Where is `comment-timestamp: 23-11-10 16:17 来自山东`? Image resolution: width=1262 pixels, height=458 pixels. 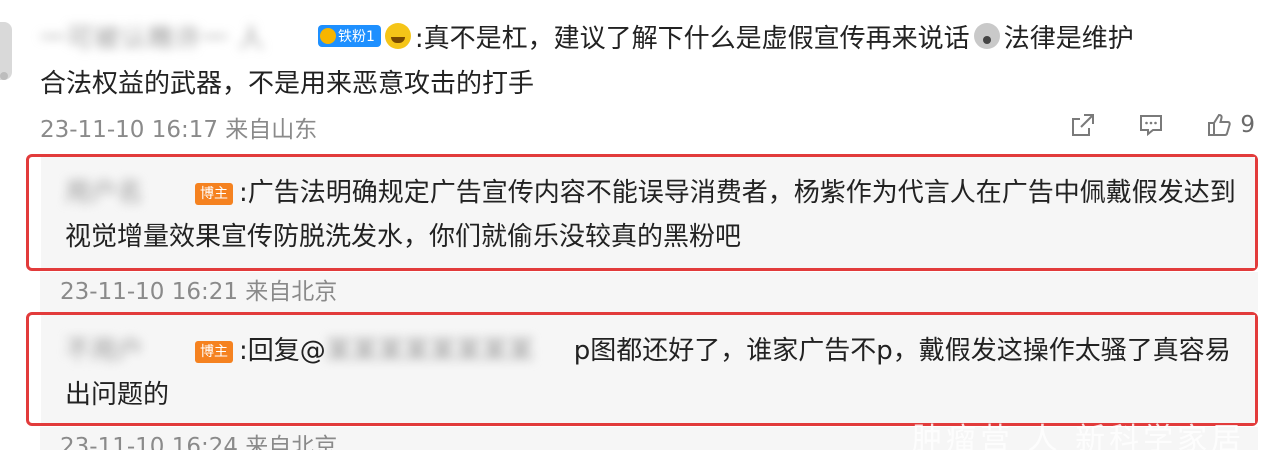 comment-timestamp: 23-11-10 16:17 来自山东 is located at coordinates (179, 130).